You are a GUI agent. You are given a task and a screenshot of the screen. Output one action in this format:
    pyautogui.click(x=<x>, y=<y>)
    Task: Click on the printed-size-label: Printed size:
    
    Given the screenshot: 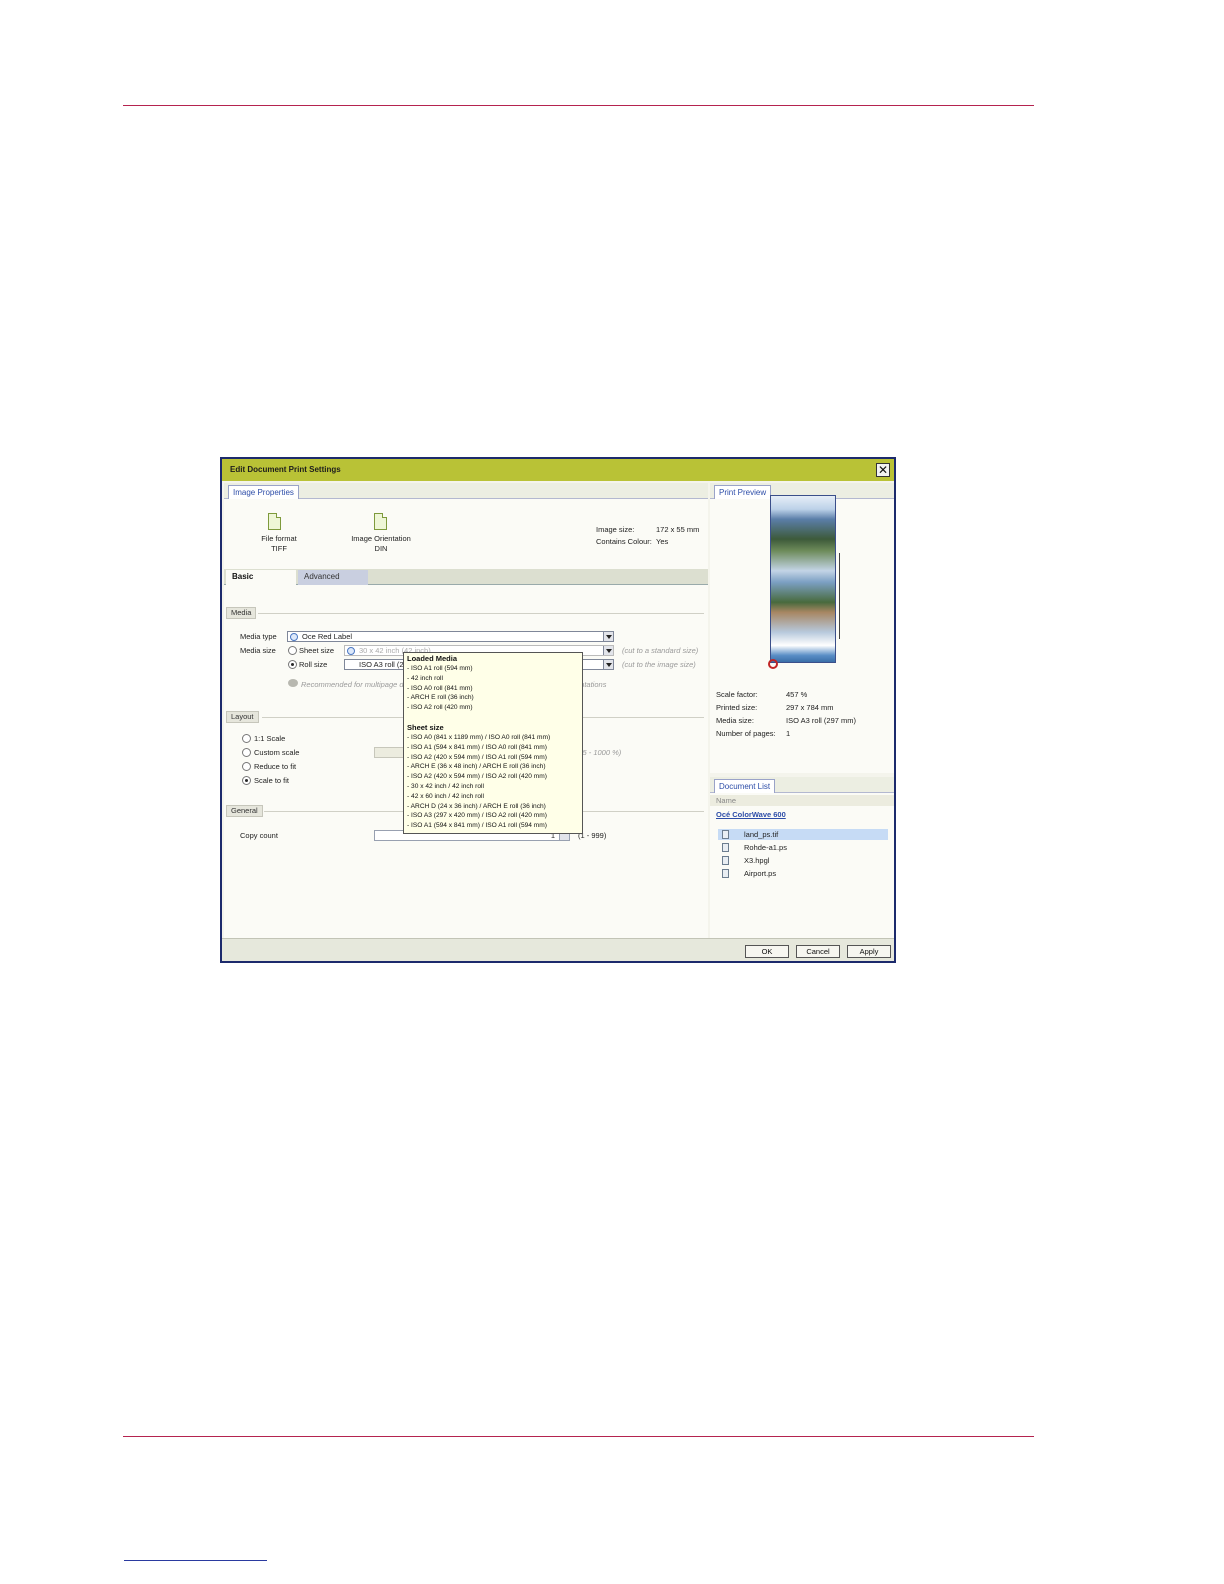 What is the action you would take?
    pyautogui.click(x=737, y=707)
    